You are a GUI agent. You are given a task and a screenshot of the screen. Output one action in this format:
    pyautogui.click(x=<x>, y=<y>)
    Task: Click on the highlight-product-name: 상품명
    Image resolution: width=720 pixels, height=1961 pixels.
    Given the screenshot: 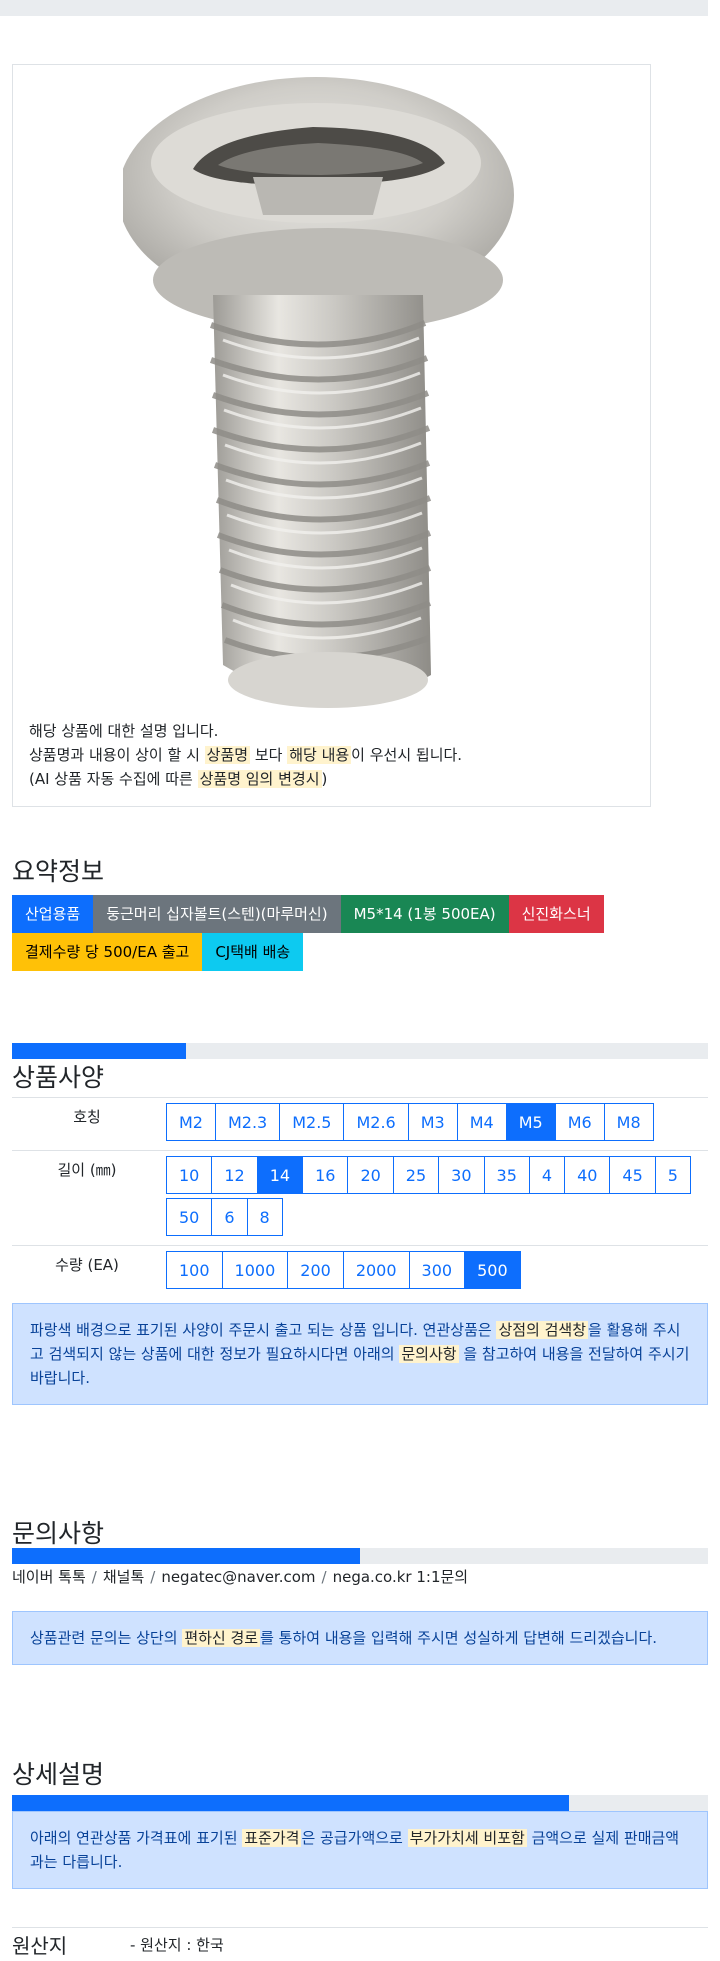 What is the action you would take?
    pyautogui.click(x=227, y=755)
    